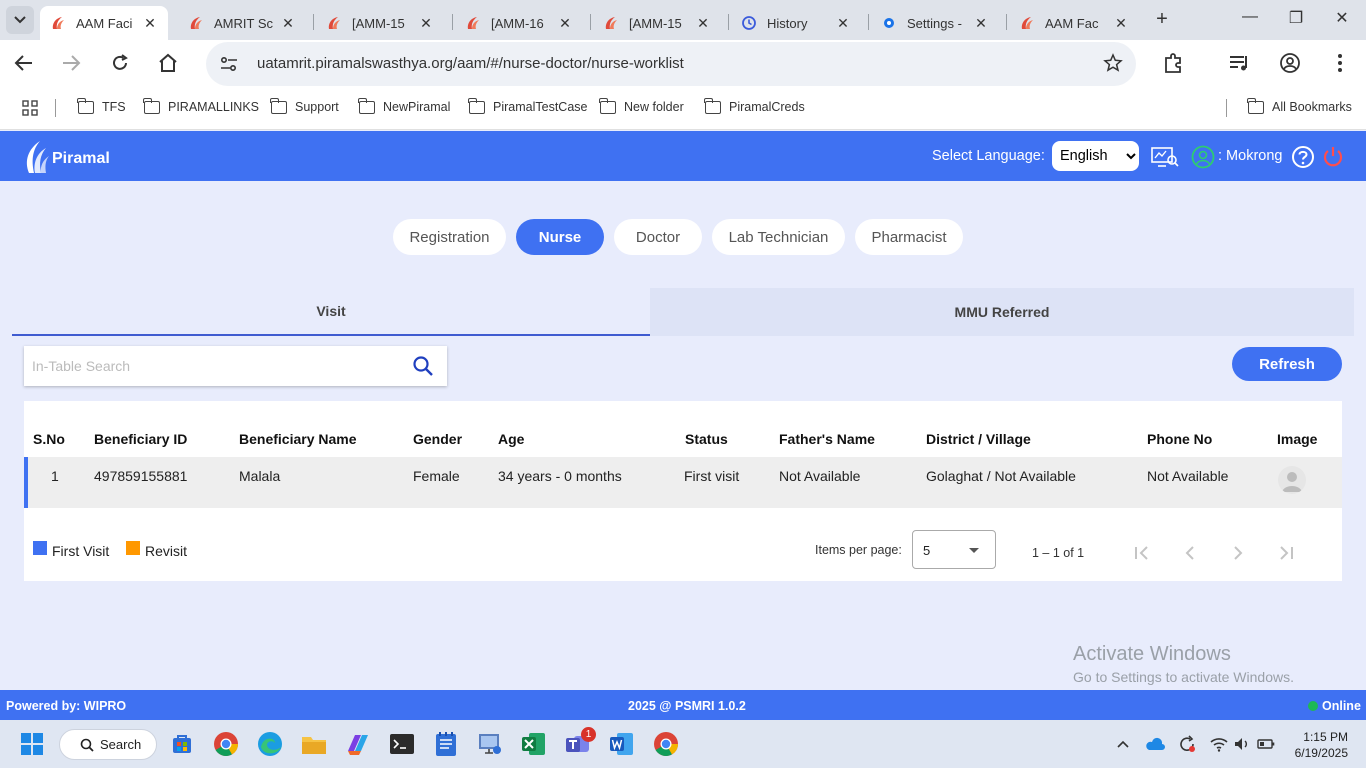 The image size is (1366, 768). What do you see at coordinates (1333, 157) in the screenshot?
I see `power-icon` at bounding box center [1333, 157].